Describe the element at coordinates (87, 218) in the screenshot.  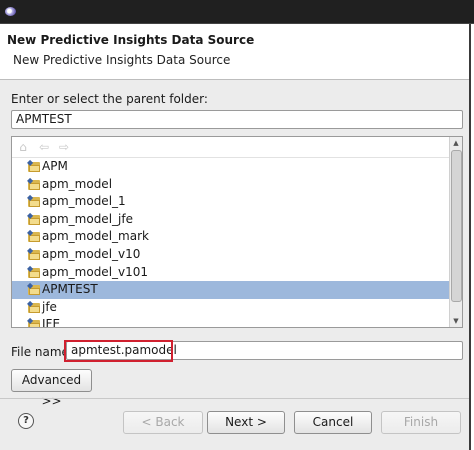
I see `tree-item-label: apm_model_jfe` at that location.